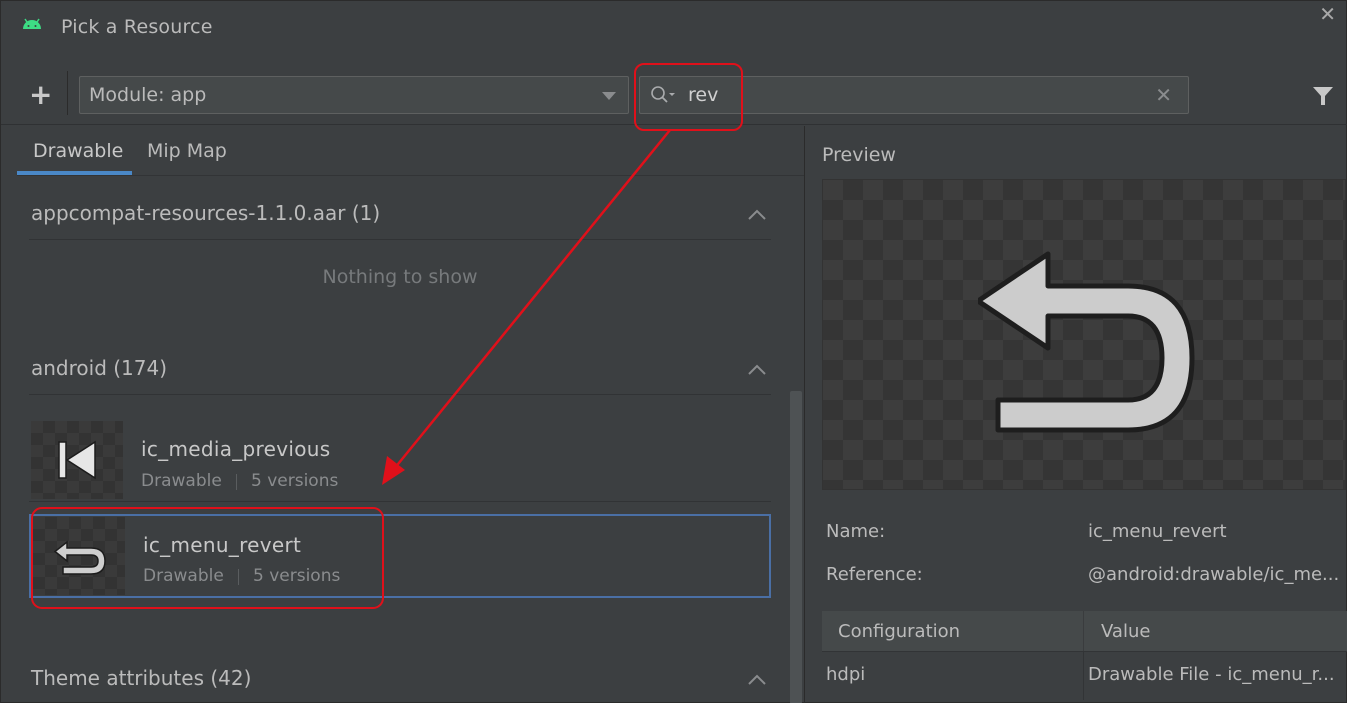  Describe the element at coordinates (874, 574) in the screenshot. I see `reference-label: Reference:` at that location.